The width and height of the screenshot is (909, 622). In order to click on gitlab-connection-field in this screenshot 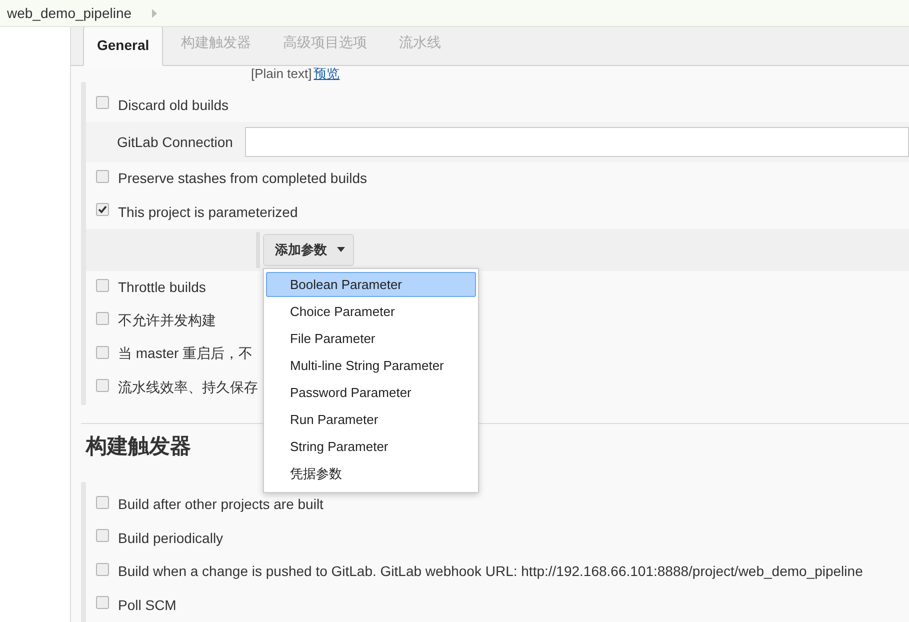, I will do `click(576, 141)`.